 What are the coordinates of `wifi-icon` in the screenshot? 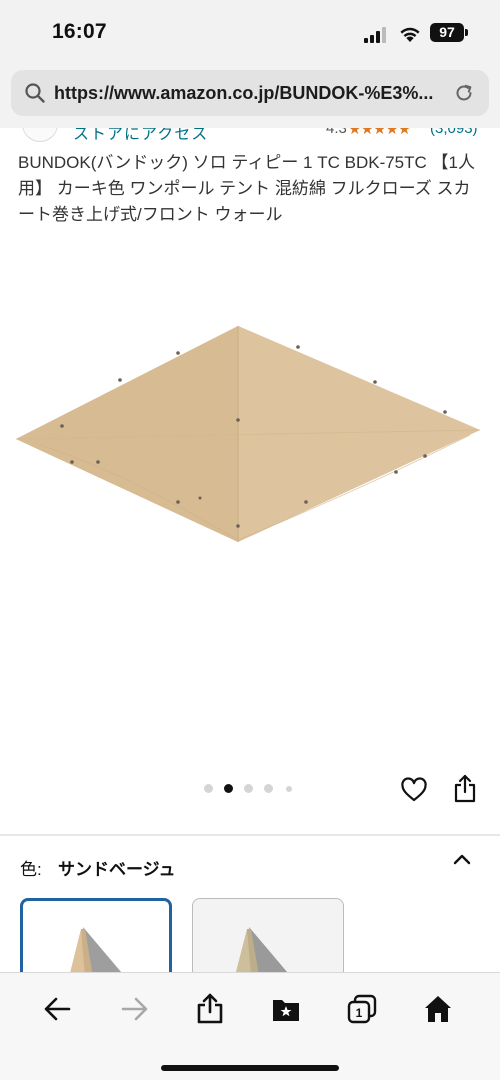 It's located at (410, 34).